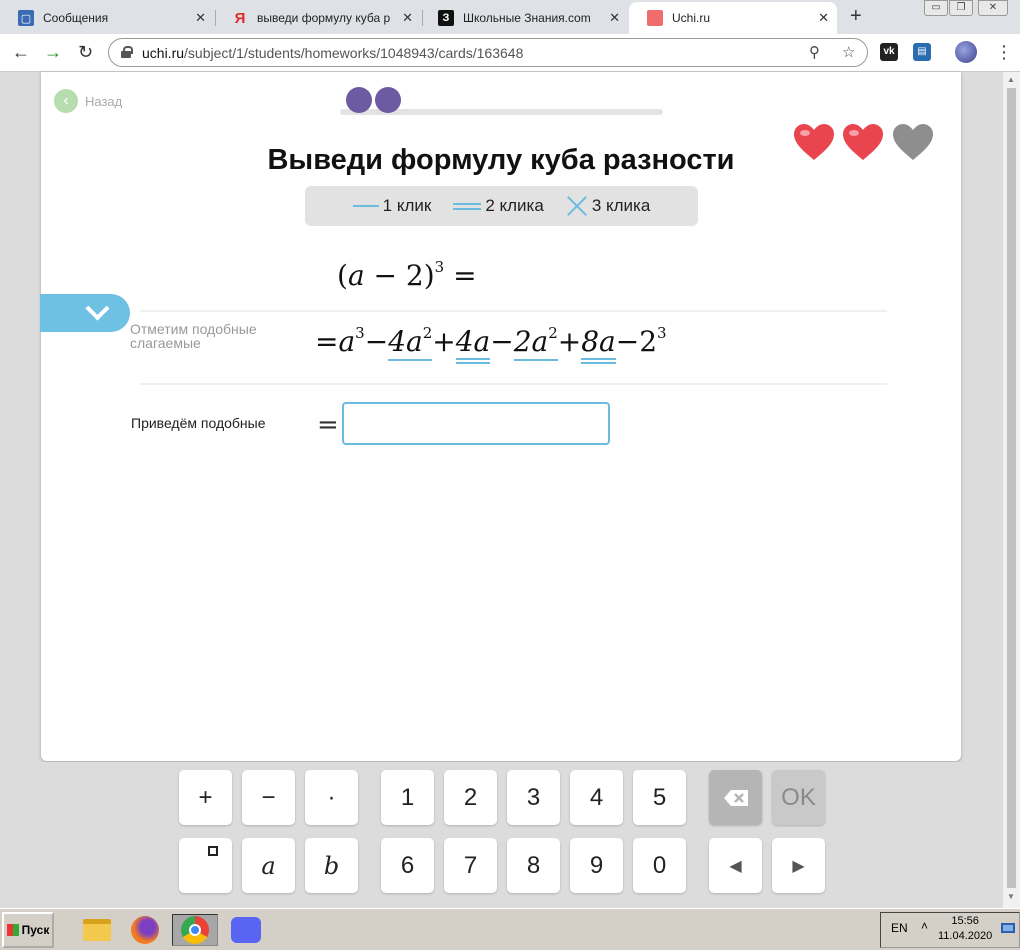  What do you see at coordinates (407, 865) in the screenshot?
I see `key-6: 6` at bounding box center [407, 865].